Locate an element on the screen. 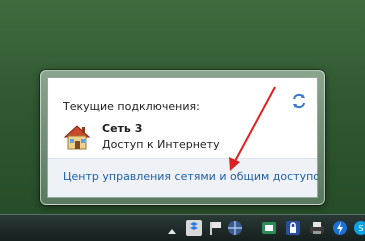  popup-footer: Центр управления сетями и общим доступо is located at coordinates (183, 177).